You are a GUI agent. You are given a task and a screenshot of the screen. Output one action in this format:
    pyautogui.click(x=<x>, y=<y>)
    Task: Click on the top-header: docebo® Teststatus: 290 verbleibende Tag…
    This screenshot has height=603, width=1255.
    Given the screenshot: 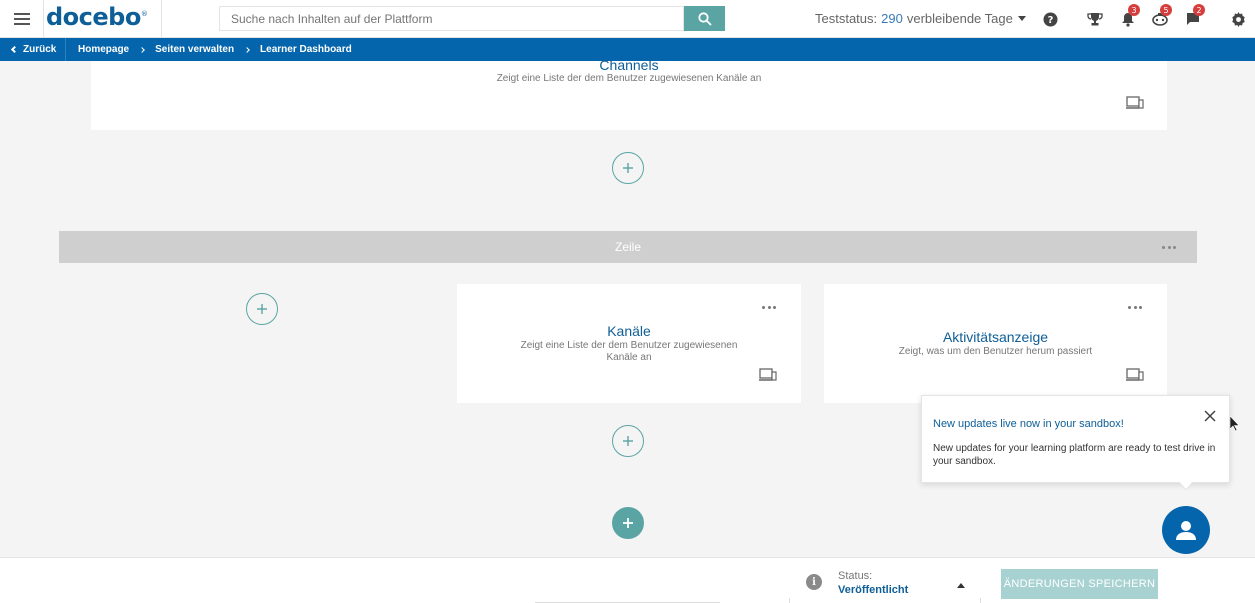 What is the action you would take?
    pyautogui.click(x=627, y=19)
    